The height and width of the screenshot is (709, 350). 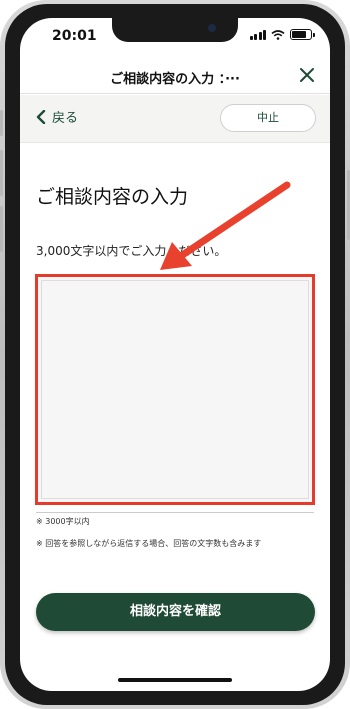 I want to click on back-button: 戻る, so click(x=57, y=116).